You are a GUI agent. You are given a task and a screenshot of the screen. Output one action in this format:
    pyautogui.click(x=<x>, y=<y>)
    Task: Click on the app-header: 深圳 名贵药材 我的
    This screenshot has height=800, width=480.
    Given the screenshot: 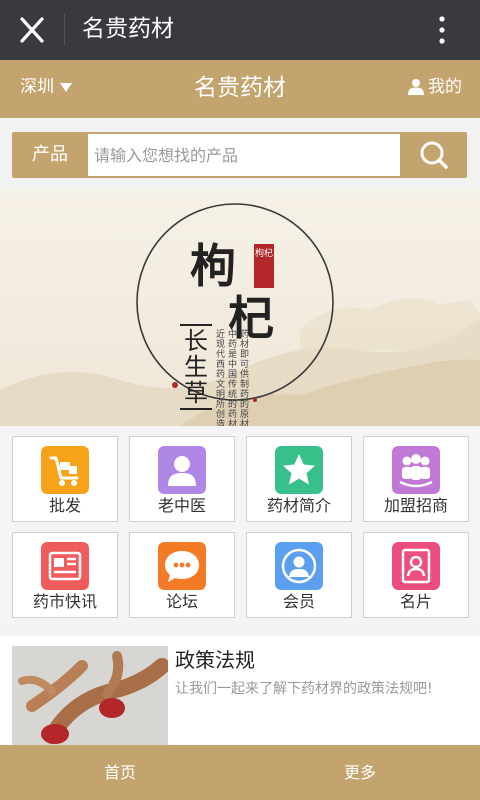 What is the action you would take?
    pyautogui.click(x=240, y=89)
    